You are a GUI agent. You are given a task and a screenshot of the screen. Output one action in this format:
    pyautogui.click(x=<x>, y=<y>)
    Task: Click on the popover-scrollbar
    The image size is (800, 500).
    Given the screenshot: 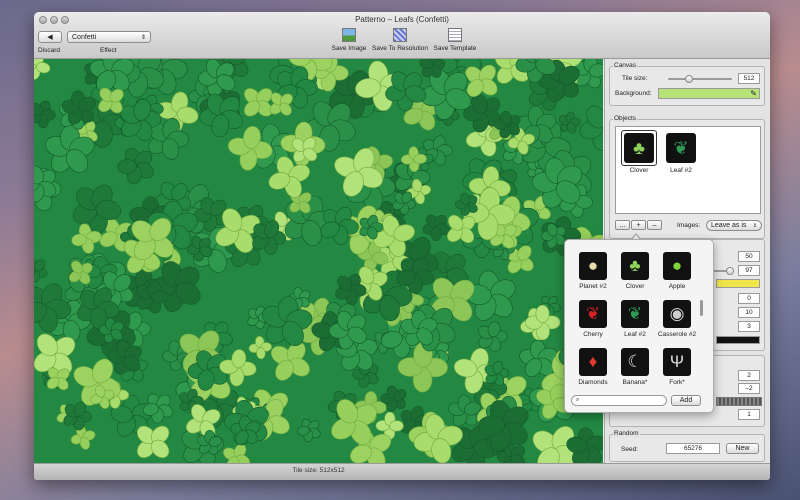 What is the action you would take?
    pyautogui.click(x=701, y=308)
    